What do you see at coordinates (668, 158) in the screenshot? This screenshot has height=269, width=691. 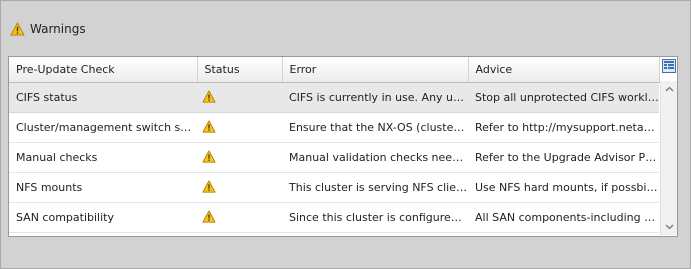 I see `vertical-scrollbar` at bounding box center [668, 158].